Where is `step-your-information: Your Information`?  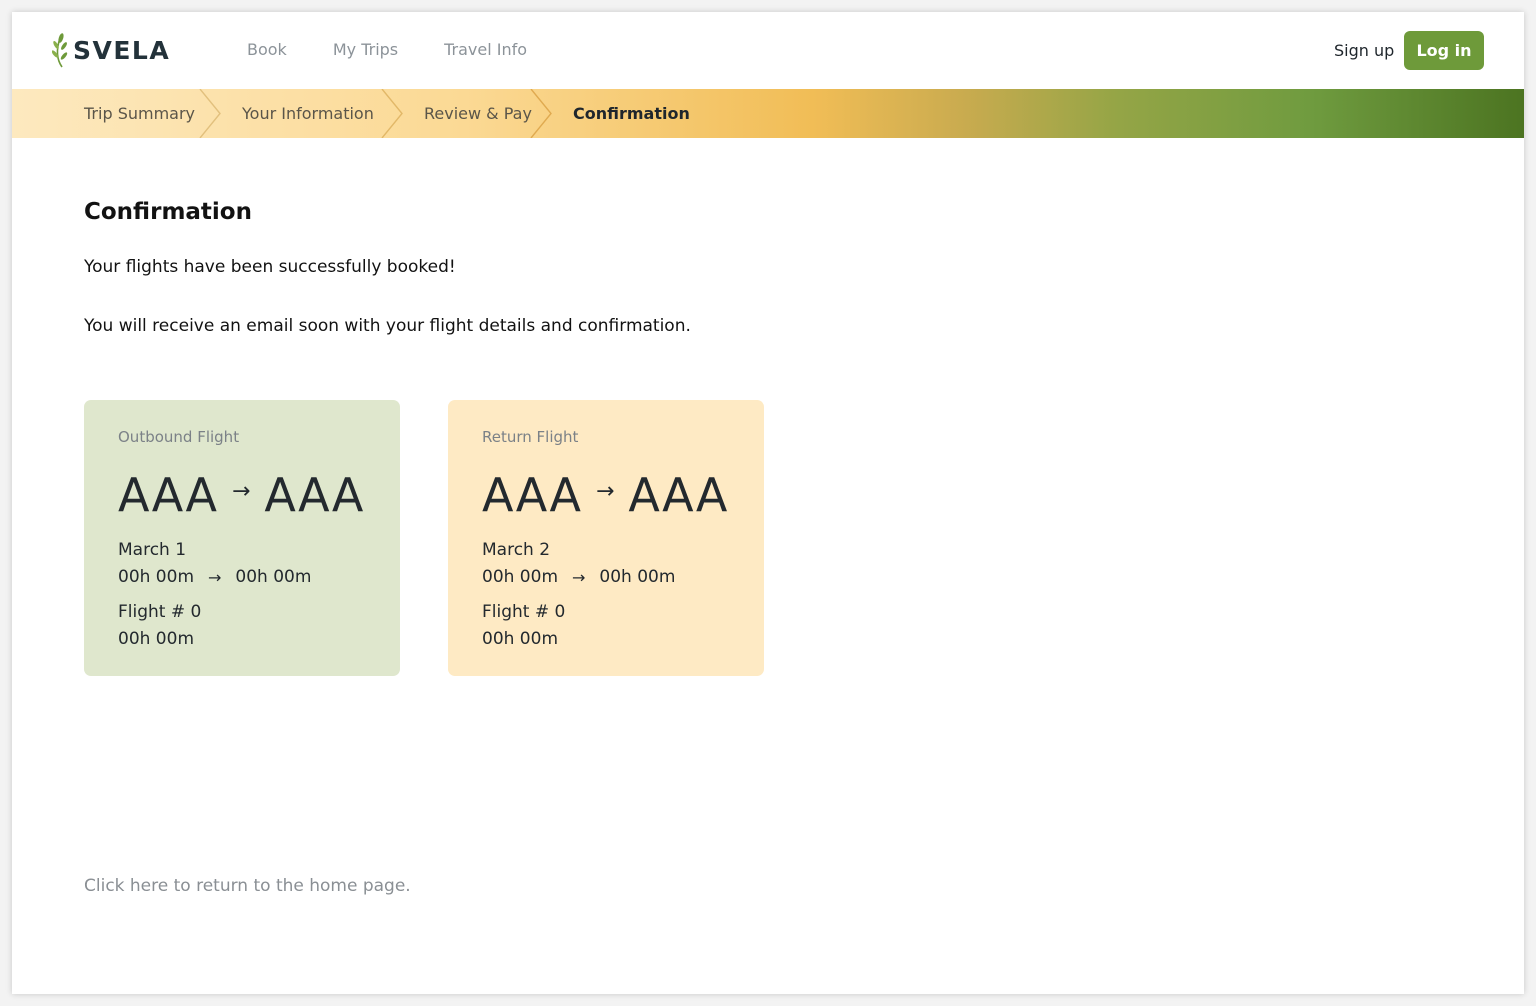
step-your-information: Your Information is located at coordinates (308, 113).